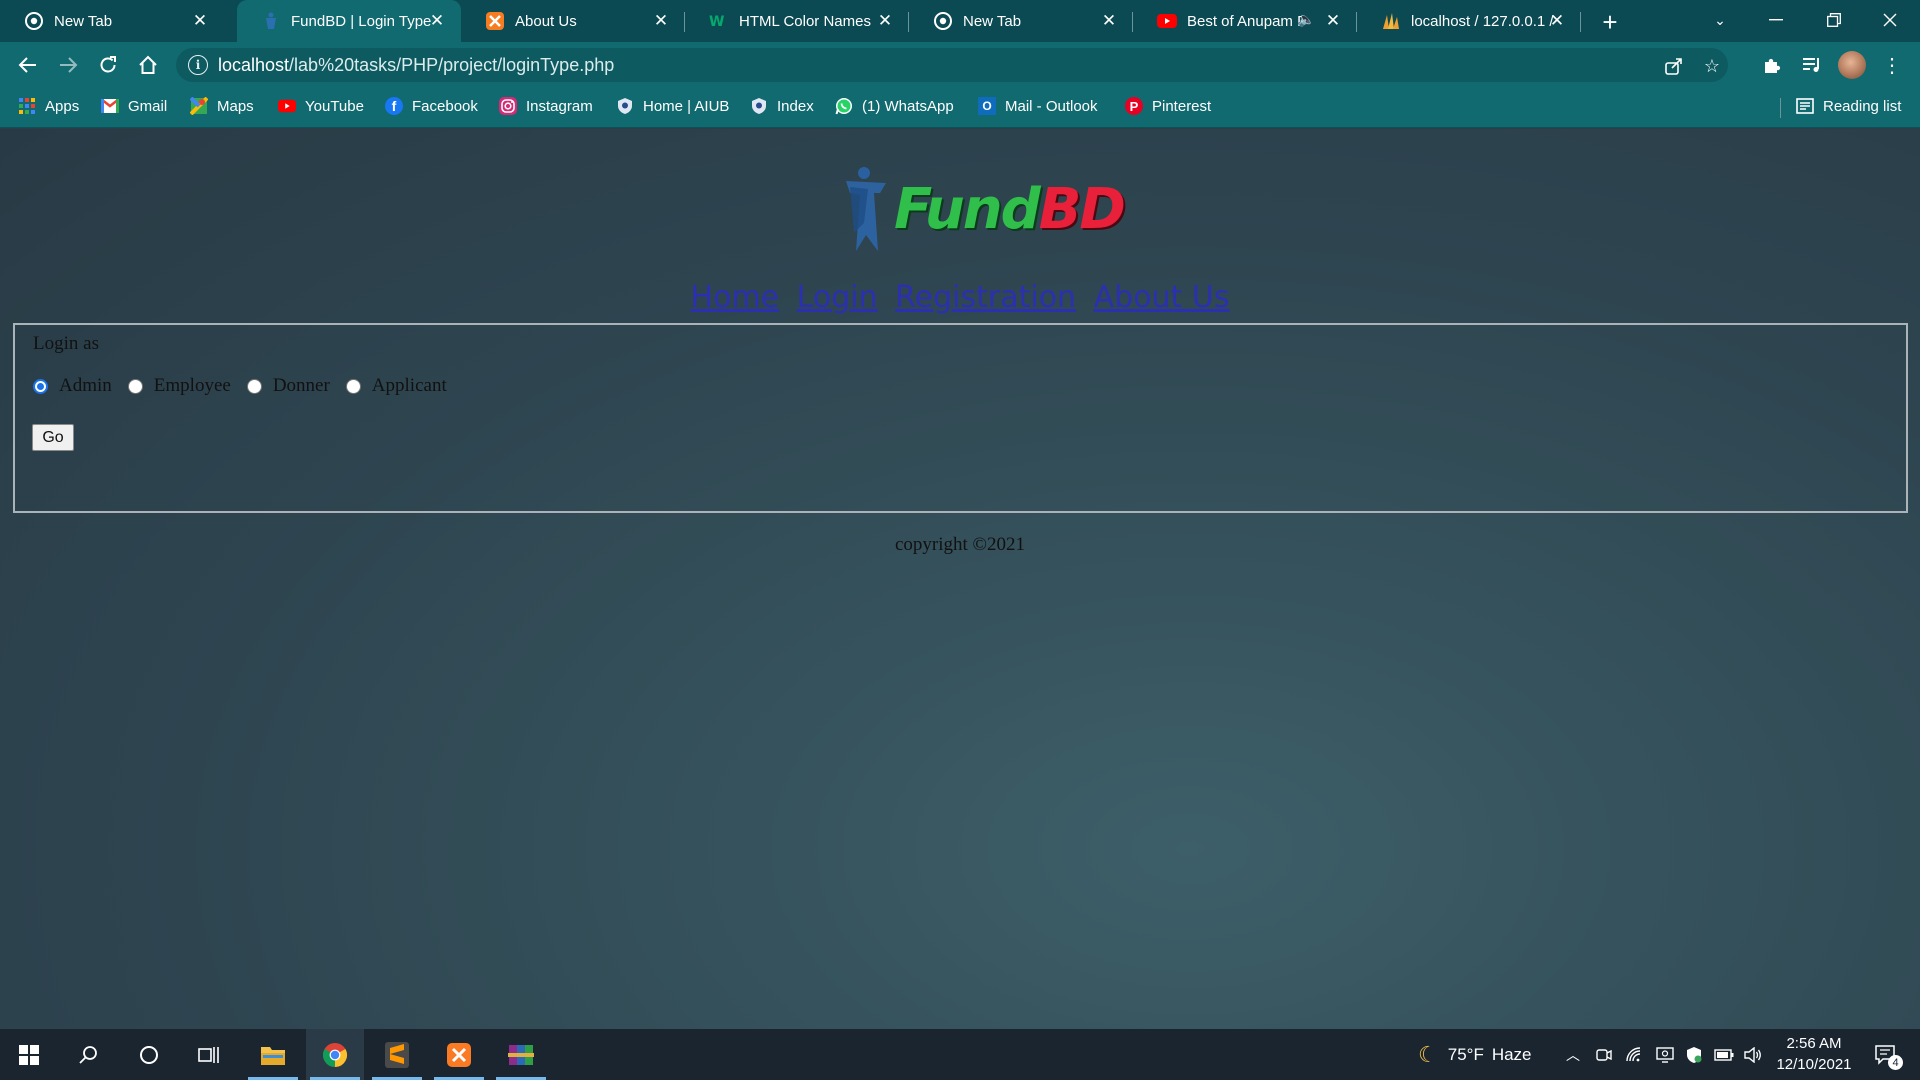 This screenshot has width=1920, height=1080. Describe the element at coordinates (301, 386) in the screenshot. I see `radio-label-donner: Donner` at that location.